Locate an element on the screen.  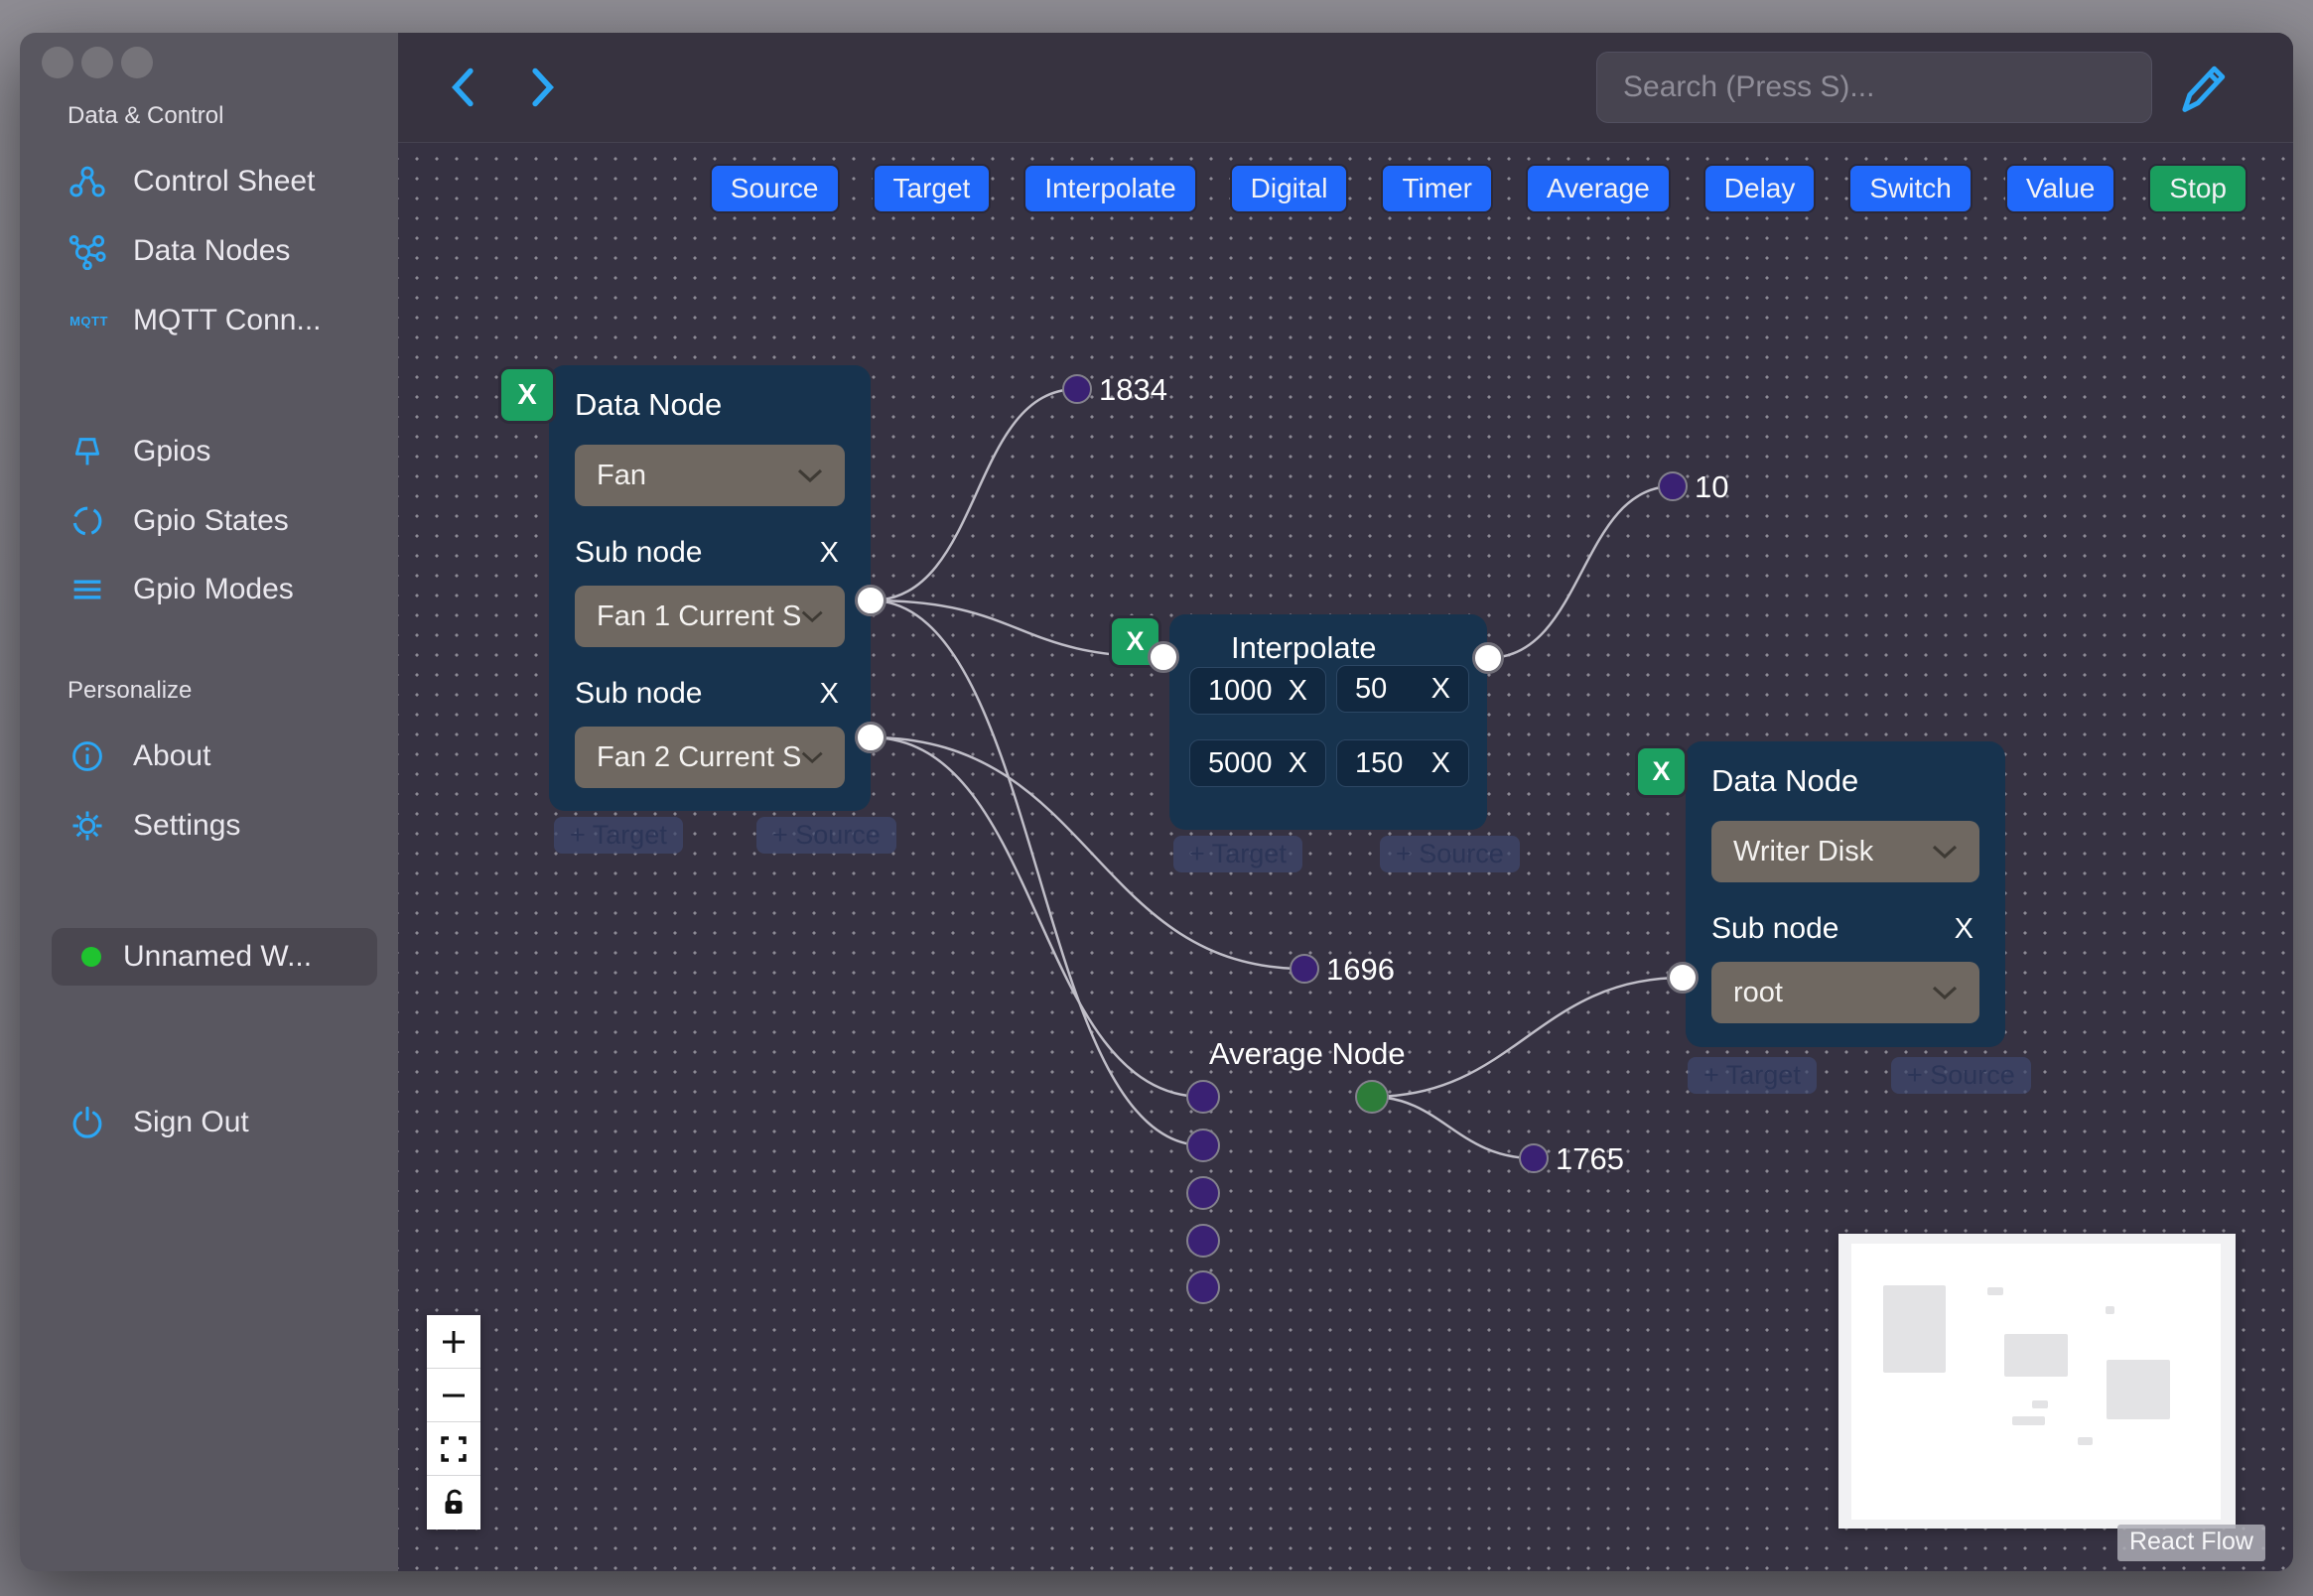
react-flow-attribution: React Flow is located at coordinates (2190, 1543).